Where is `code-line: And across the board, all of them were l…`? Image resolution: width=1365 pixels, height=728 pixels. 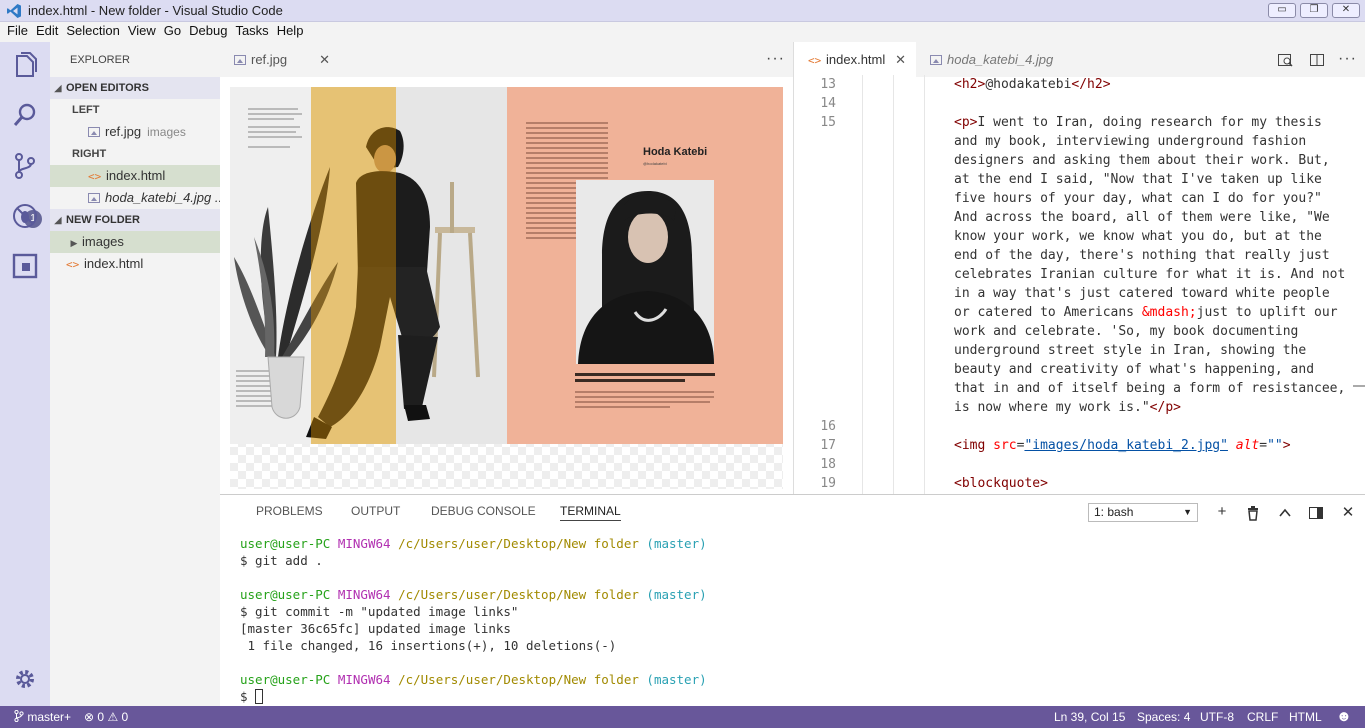 code-line: And across the board, all of them were l… is located at coordinates (1142, 217).